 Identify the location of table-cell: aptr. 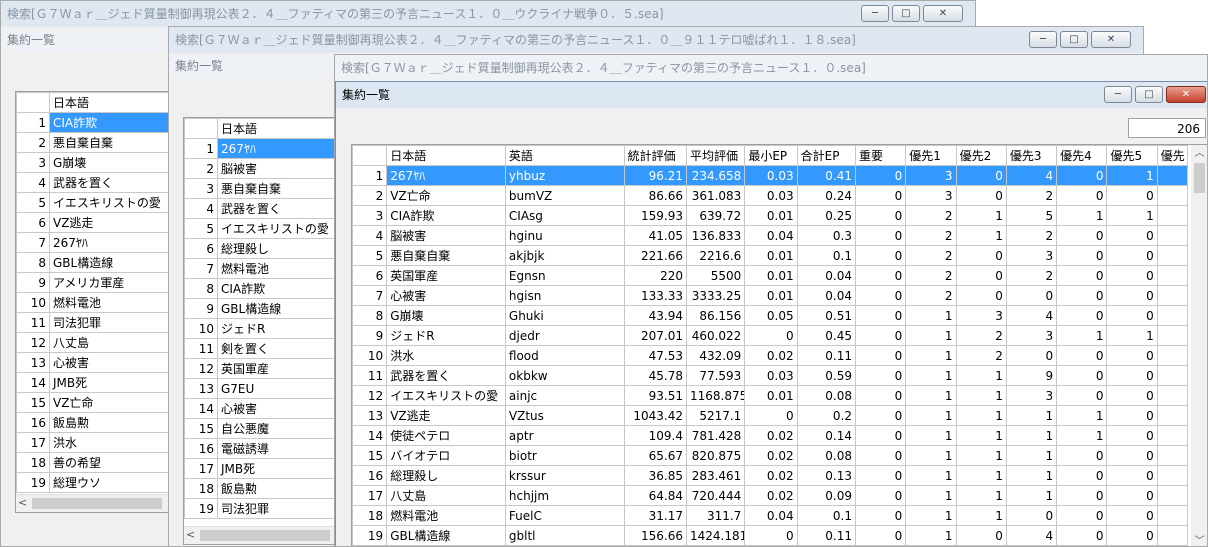
(564, 435).